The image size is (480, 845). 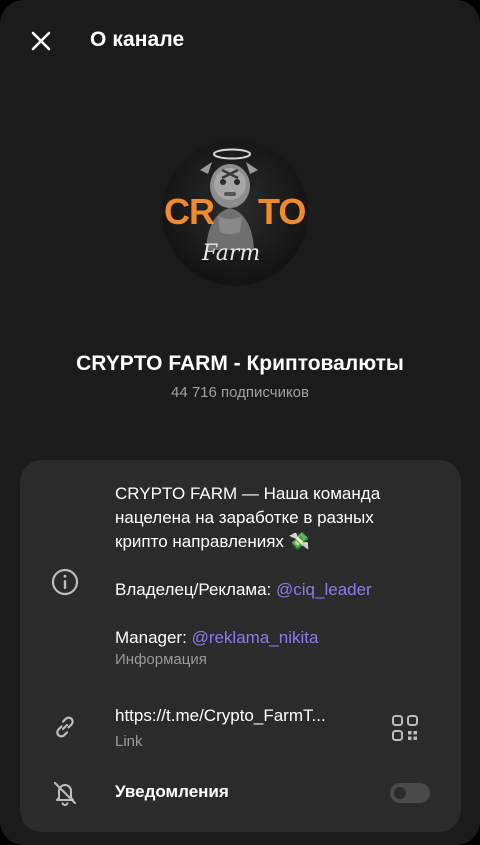 What do you see at coordinates (244, 517) in the screenshot?
I see `description-line: нацелена на заработке в разных` at bounding box center [244, 517].